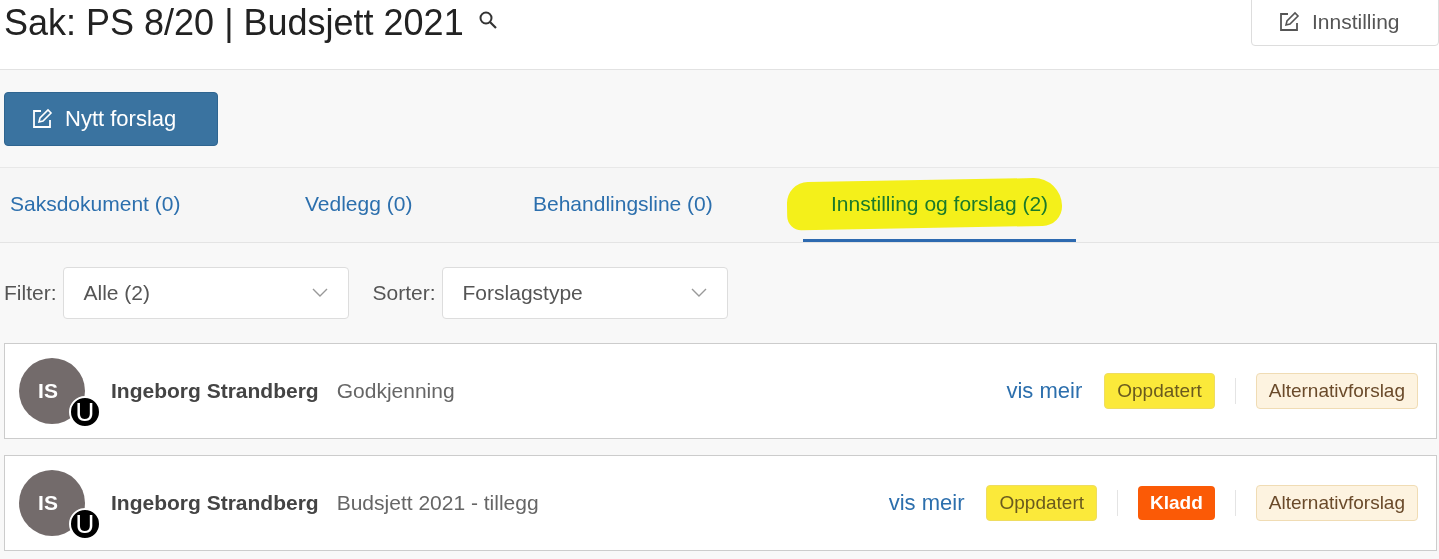 Image resolution: width=1439 pixels, height=559 pixels. What do you see at coordinates (1176, 503) in the screenshot?
I see `tag: Kladd` at bounding box center [1176, 503].